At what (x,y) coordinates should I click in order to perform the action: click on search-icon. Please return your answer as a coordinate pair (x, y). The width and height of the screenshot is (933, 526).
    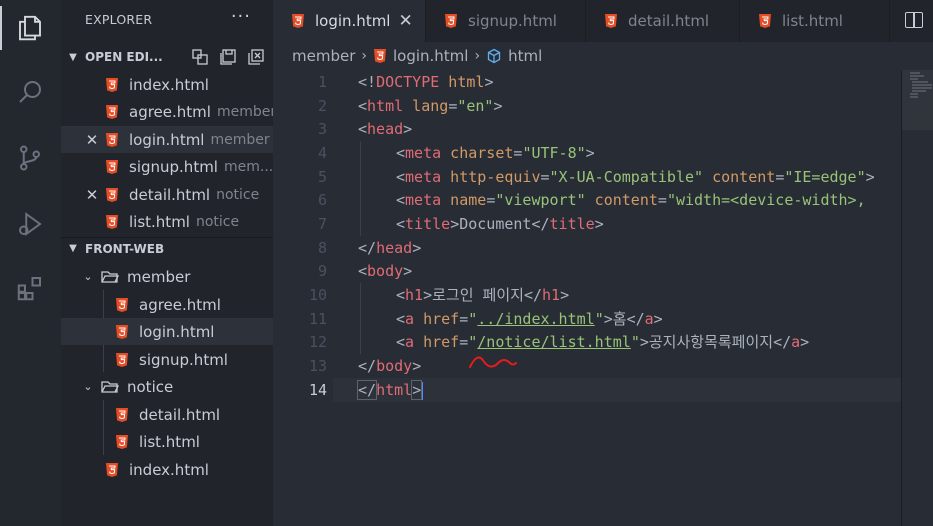
    Looking at the image, I should click on (30, 92).